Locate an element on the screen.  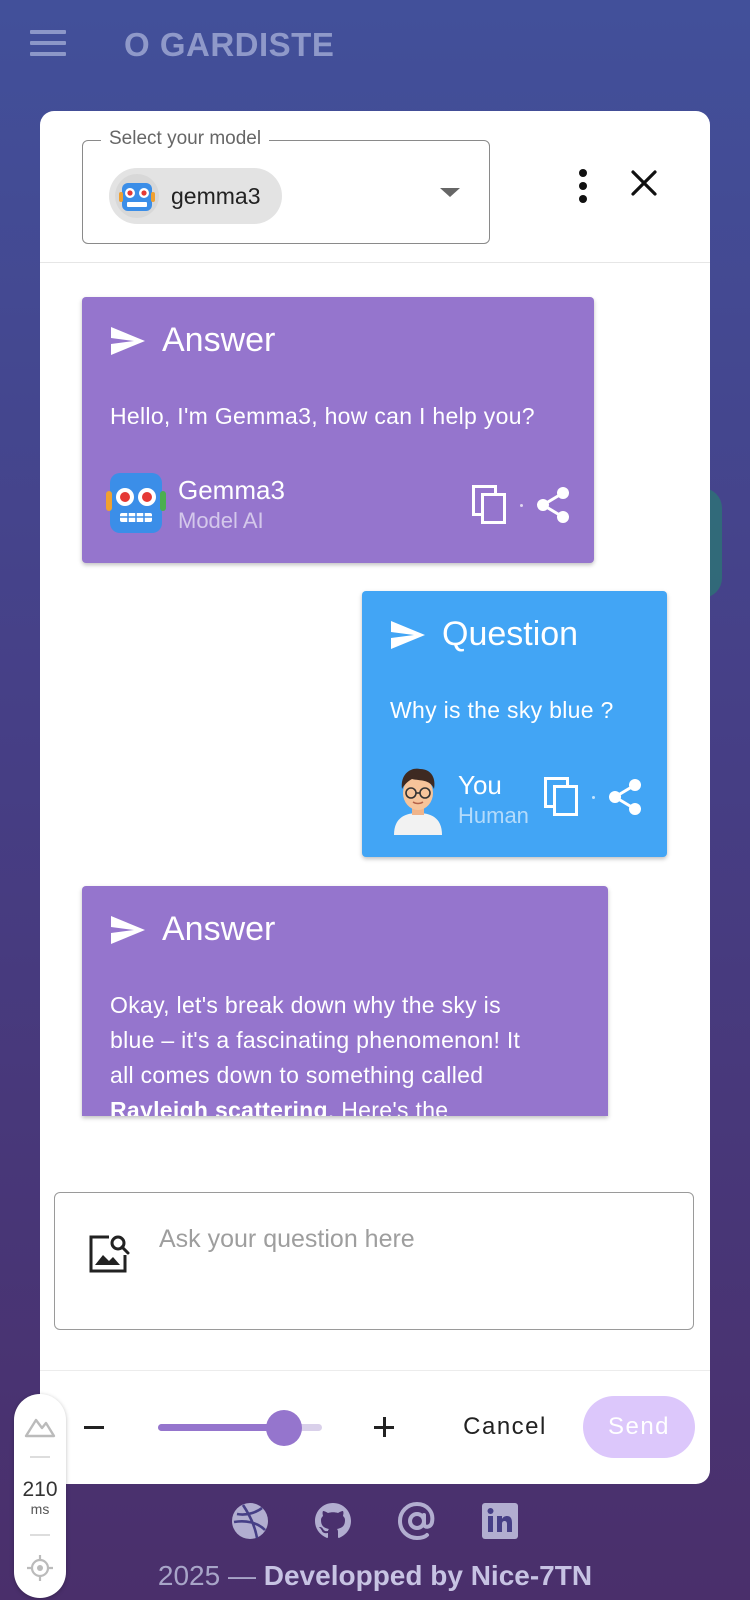
dropdown-arrow-icon is located at coordinates (450, 192).